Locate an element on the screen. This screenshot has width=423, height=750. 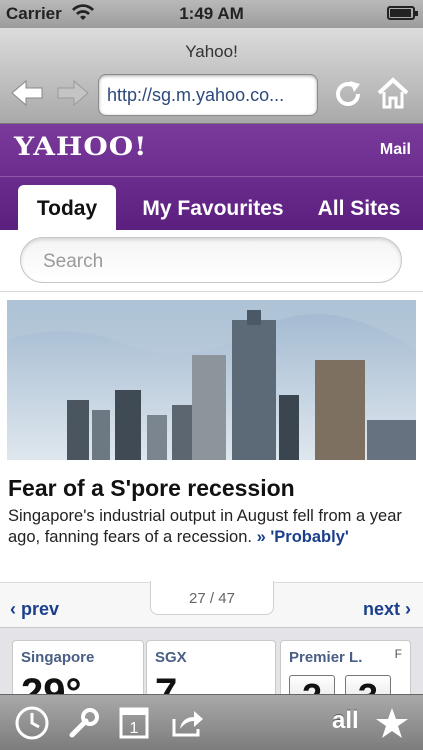
story-pager: ‹ prev 27 / 47 next › is located at coordinates (211, 604).